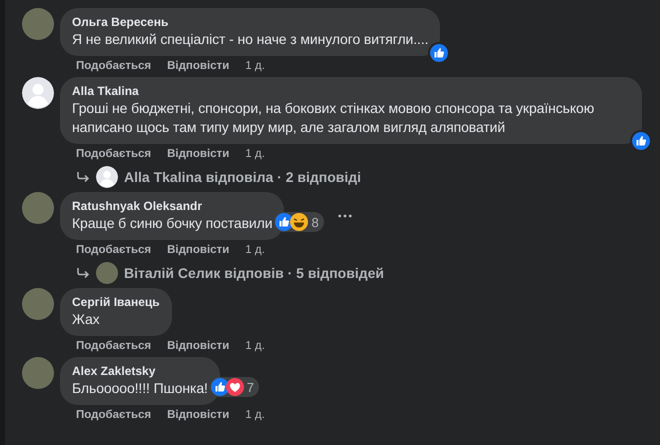 This screenshot has width=660, height=445. I want to click on reaction-count: 7, so click(250, 387).